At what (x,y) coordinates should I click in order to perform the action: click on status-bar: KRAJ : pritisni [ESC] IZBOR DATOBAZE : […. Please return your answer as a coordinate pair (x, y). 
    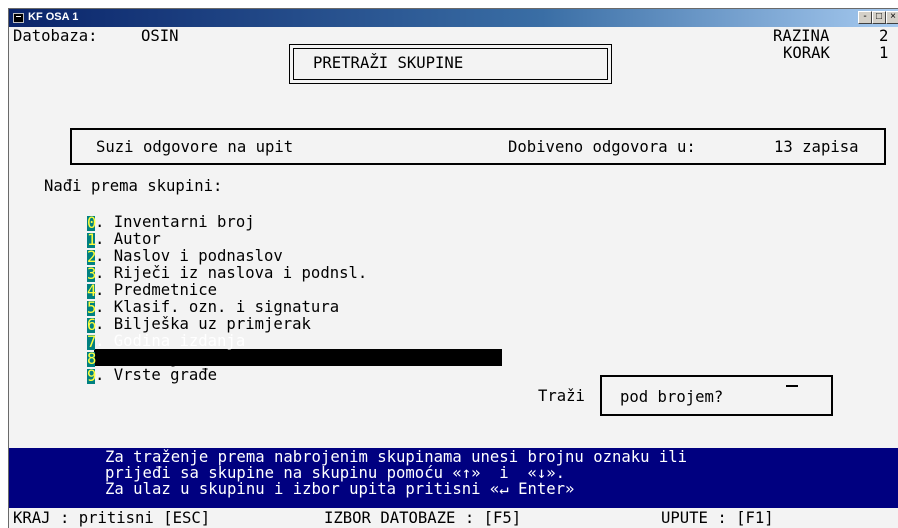
    Looking at the image, I should click on (453, 518).